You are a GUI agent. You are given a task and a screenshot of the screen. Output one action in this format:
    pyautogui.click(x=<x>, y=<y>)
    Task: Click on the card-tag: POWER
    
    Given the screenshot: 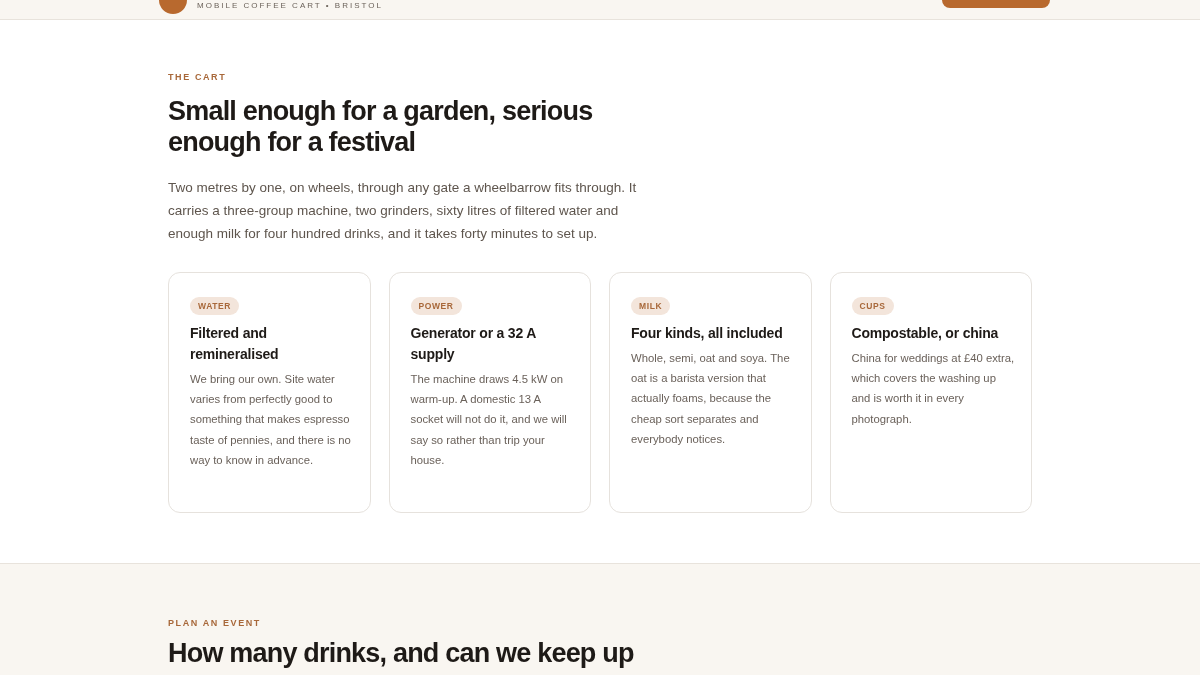 What is the action you would take?
    pyautogui.click(x=436, y=306)
    